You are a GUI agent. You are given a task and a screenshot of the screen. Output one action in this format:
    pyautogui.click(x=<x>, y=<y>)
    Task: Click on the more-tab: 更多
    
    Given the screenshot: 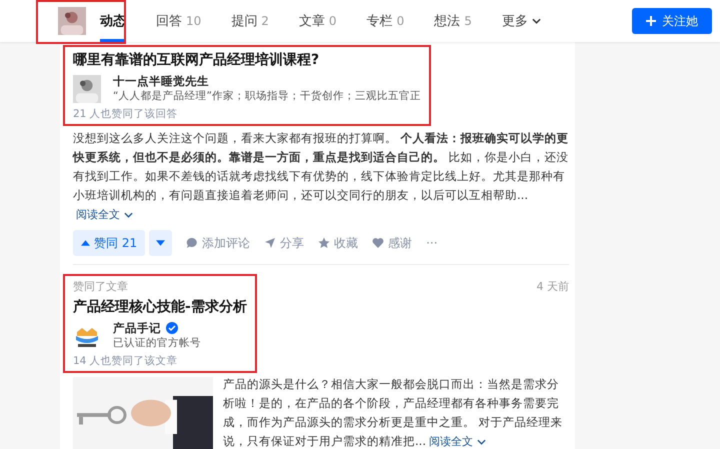 What is the action you would take?
    pyautogui.click(x=521, y=21)
    